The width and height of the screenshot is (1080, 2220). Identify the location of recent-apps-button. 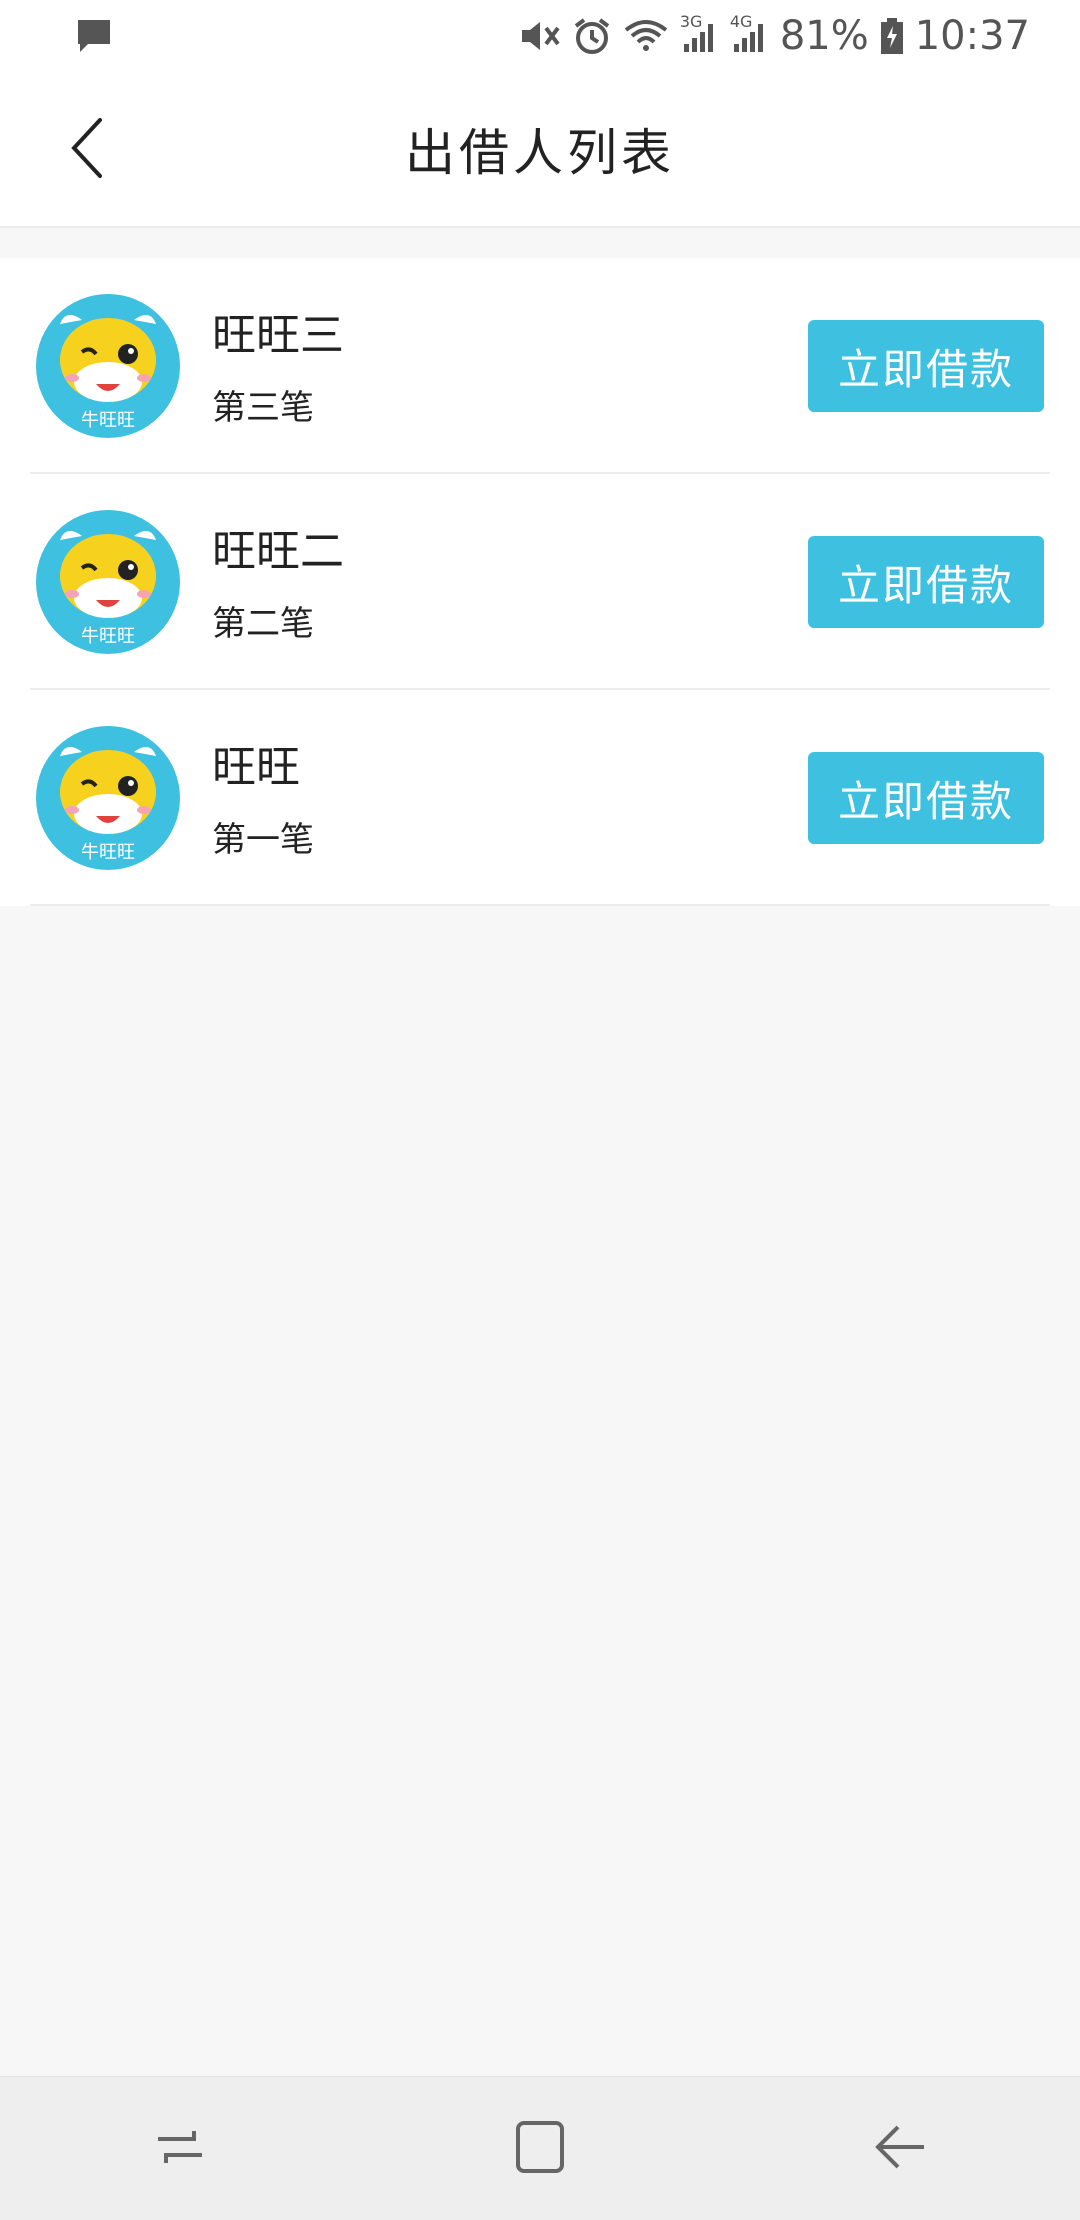
(180, 2149).